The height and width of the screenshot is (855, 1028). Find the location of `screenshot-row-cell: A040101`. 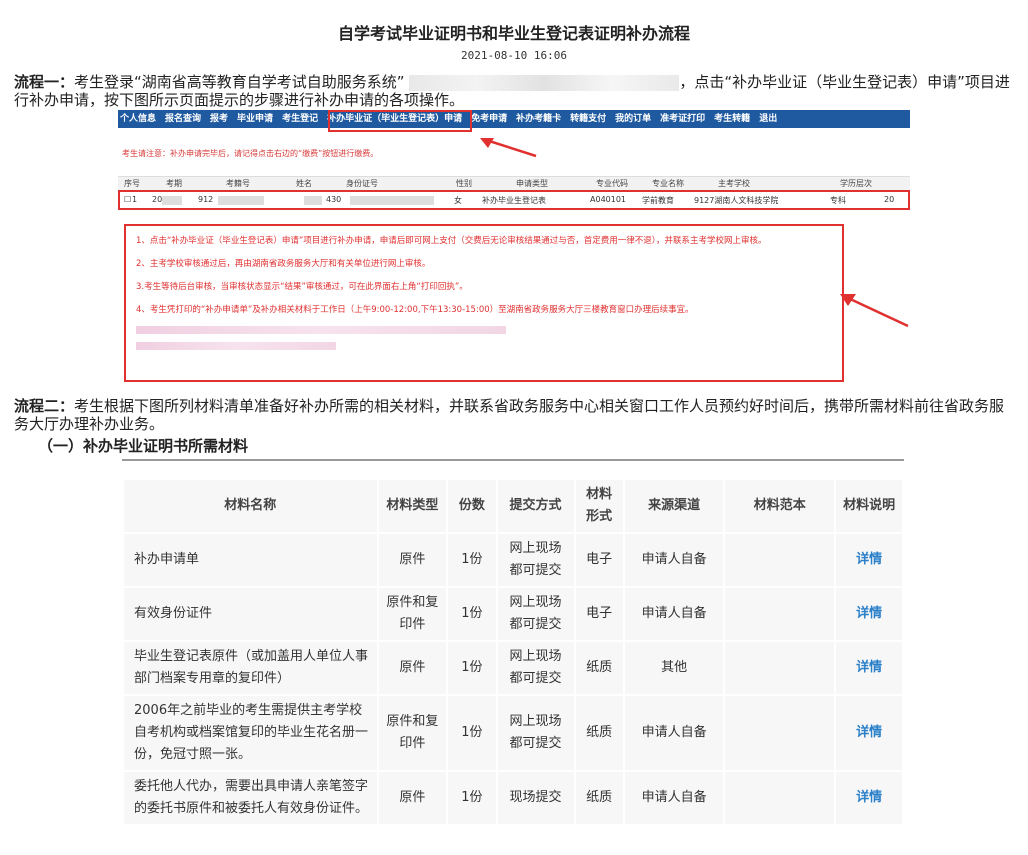

screenshot-row-cell: A040101 is located at coordinates (608, 199).